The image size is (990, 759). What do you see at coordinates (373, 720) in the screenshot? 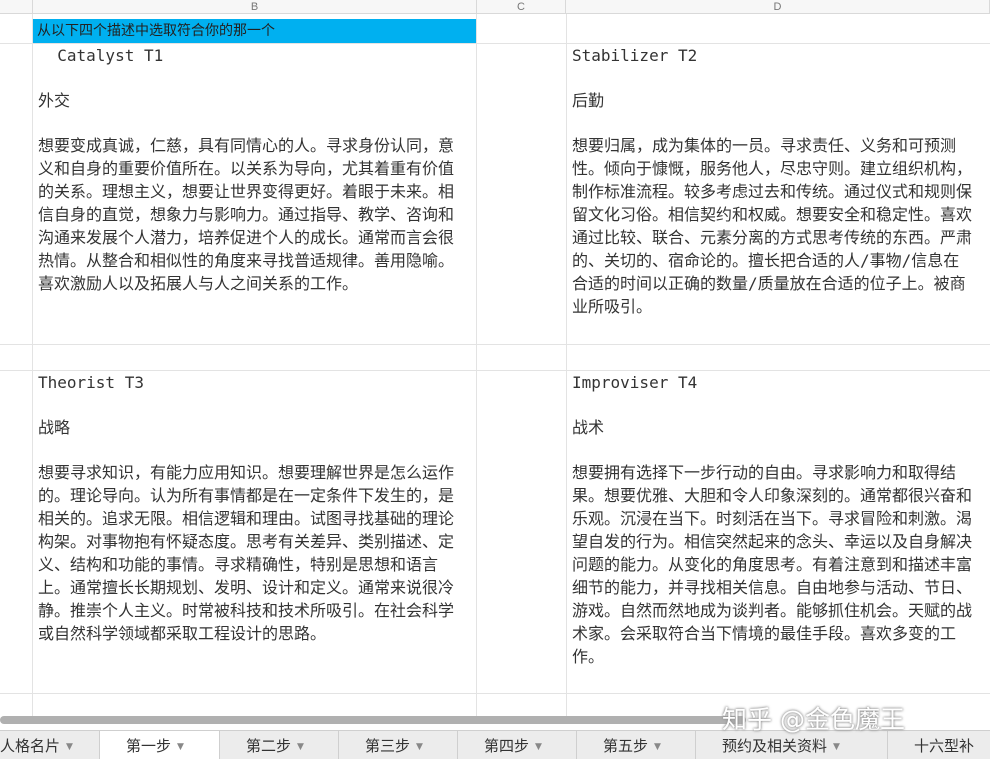
I see `horizontal-scrollbar` at bounding box center [373, 720].